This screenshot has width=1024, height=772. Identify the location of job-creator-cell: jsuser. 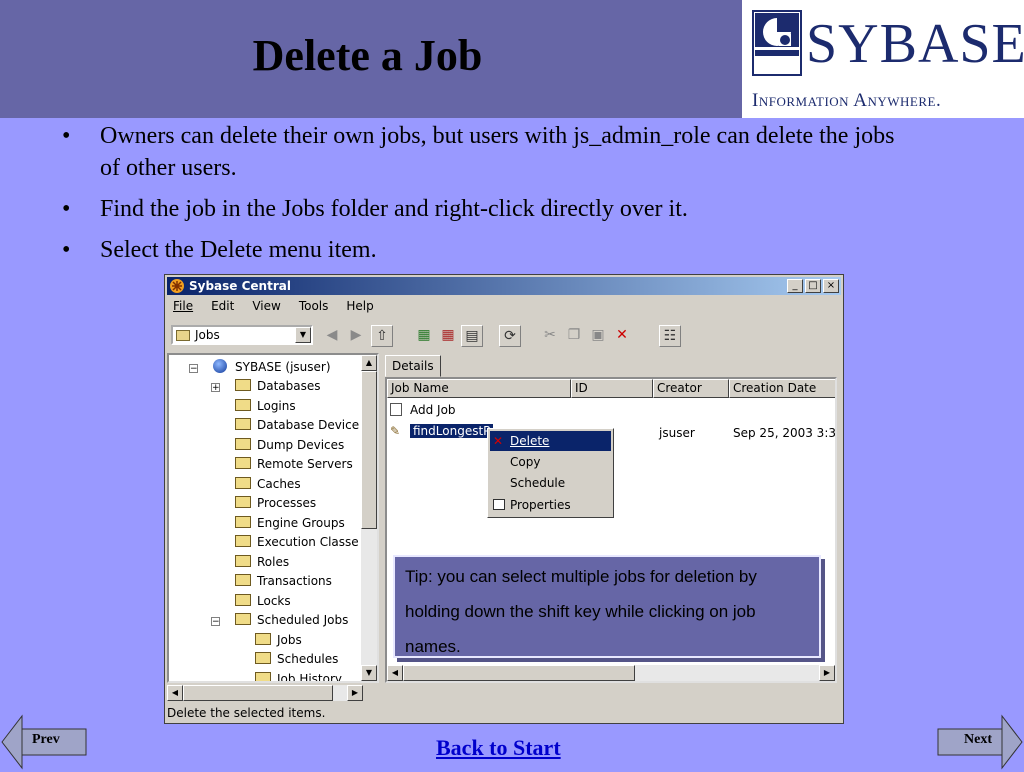
(677, 433).